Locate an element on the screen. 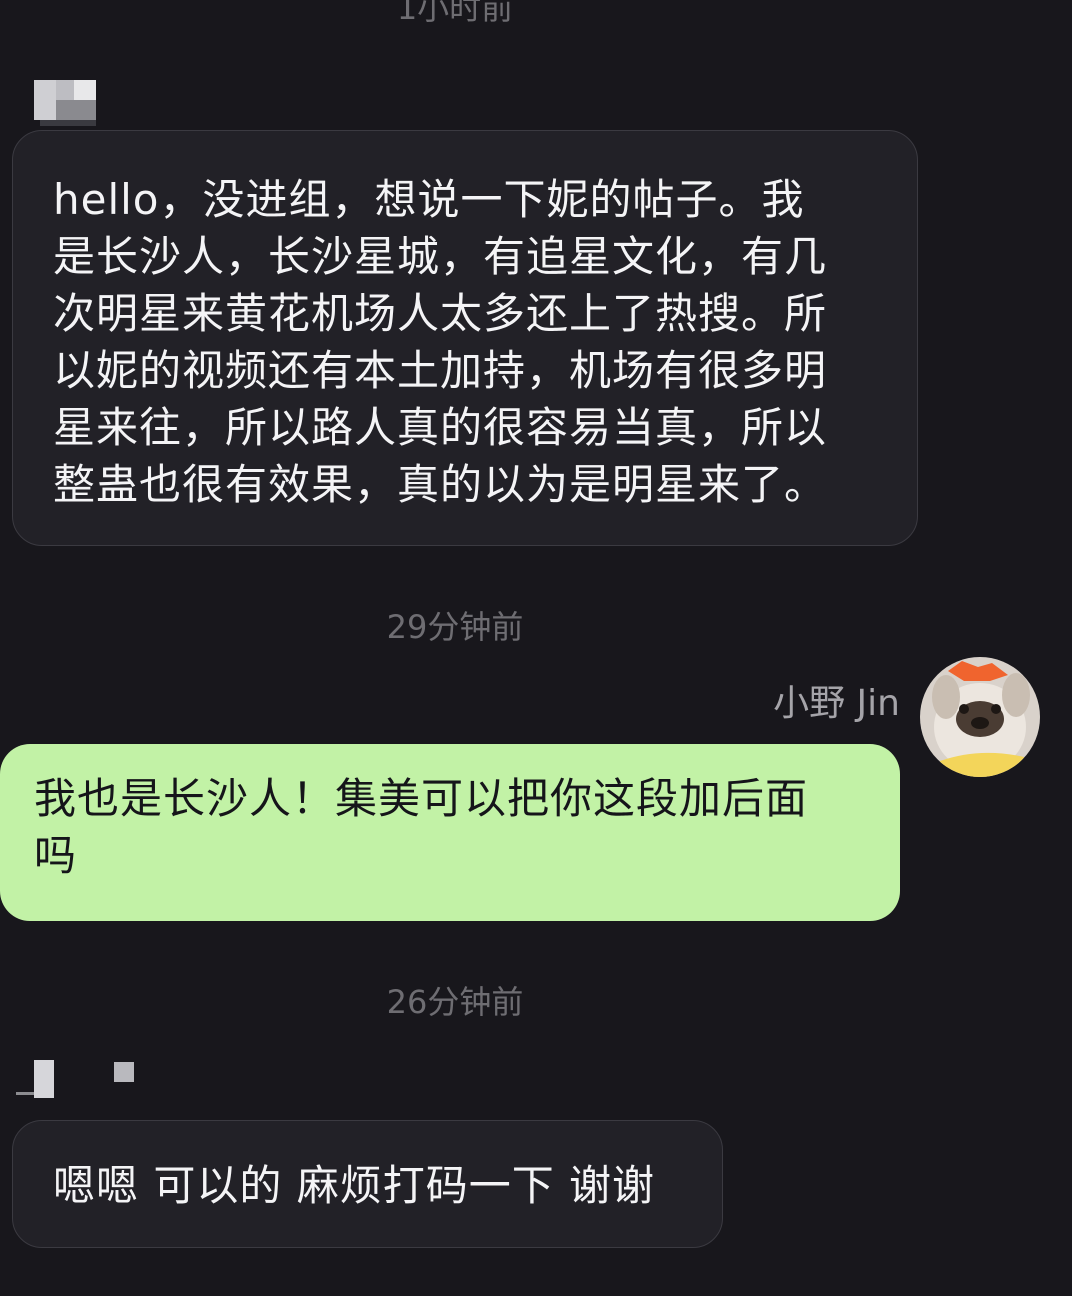 The height and width of the screenshot is (1296, 1072). timestamp-bottom: 26分钟前 is located at coordinates (455, 1002).